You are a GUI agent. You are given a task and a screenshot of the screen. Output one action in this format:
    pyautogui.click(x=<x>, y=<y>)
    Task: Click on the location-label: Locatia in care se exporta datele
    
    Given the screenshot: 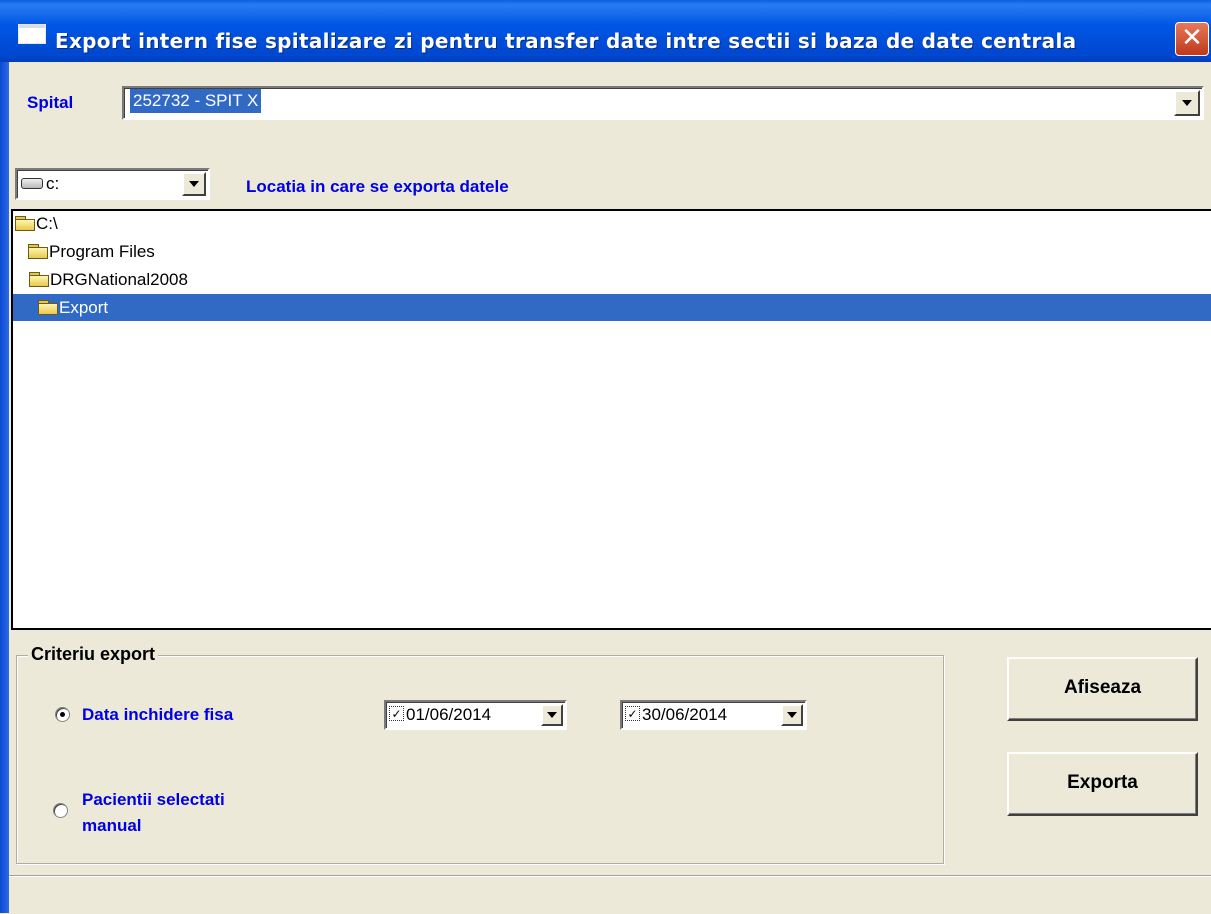 What is the action you would take?
    pyautogui.click(x=377, y=186)
    